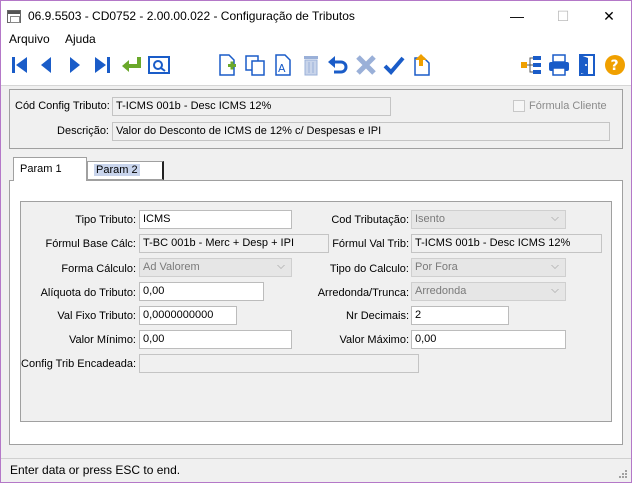 The height and width of the screenshot is (483, 632). I want to click on new-record-icon, so click(227, 65).